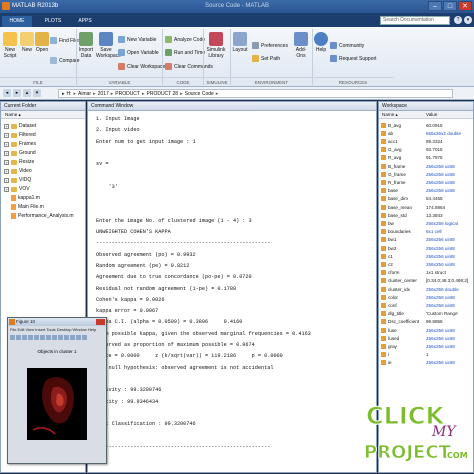 The image size is (474, 474). What do you see at coordinates (54, 337) in the screenshot?
I see `pan-icon` at bounding box center [54, 337].